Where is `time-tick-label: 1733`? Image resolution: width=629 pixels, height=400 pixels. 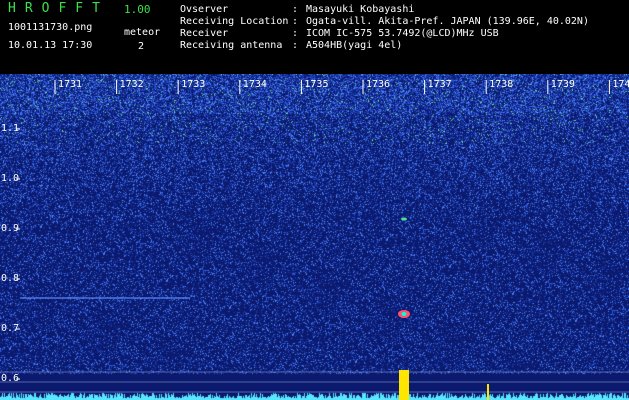 time-tick-label: 1733 is located at coordinates (193, 84).